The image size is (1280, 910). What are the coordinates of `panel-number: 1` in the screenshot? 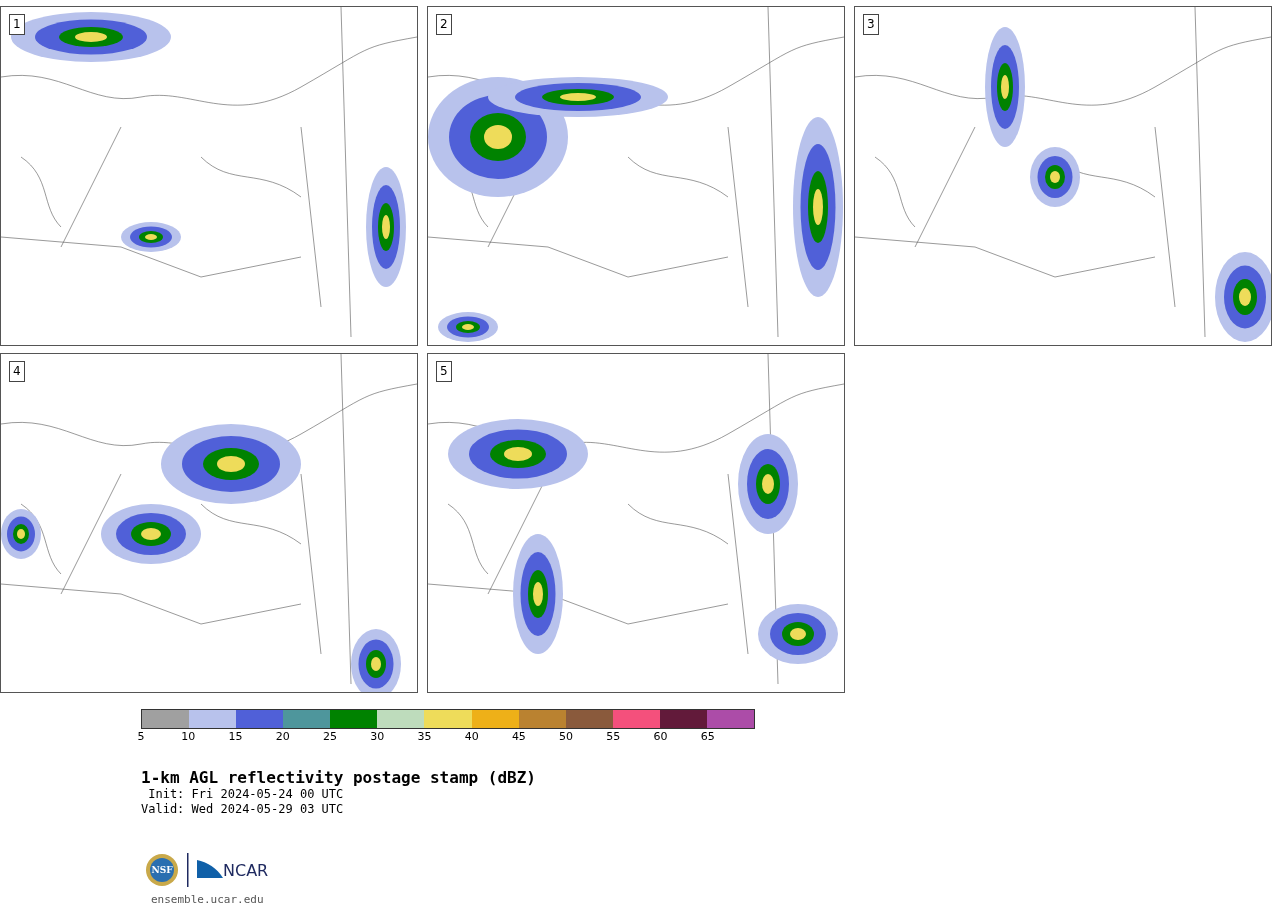 It's located at (17, 24).